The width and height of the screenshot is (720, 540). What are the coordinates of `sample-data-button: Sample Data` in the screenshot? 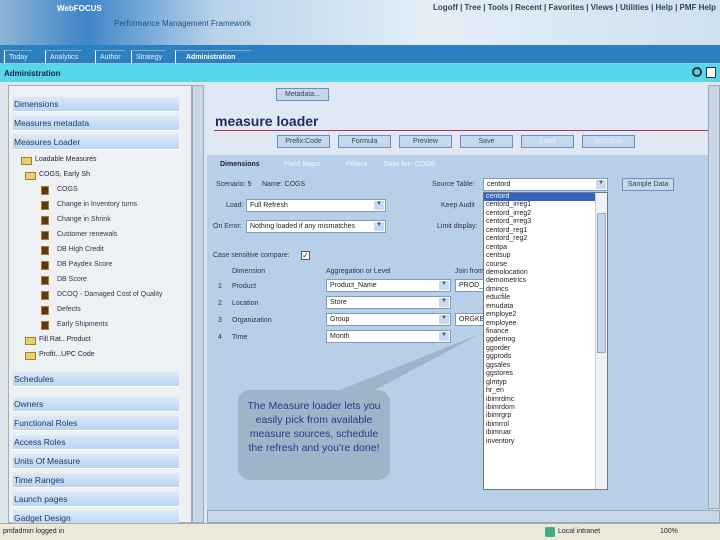 It's located at (648, 184).